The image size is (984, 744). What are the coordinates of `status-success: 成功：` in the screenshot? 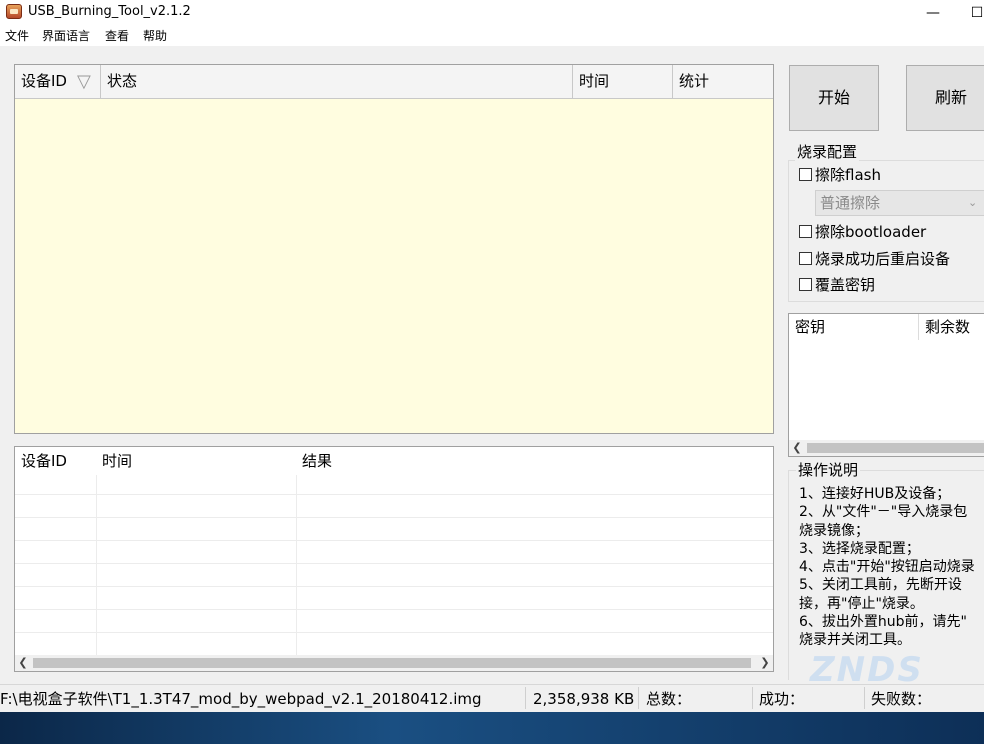 It's located at (782, 699).